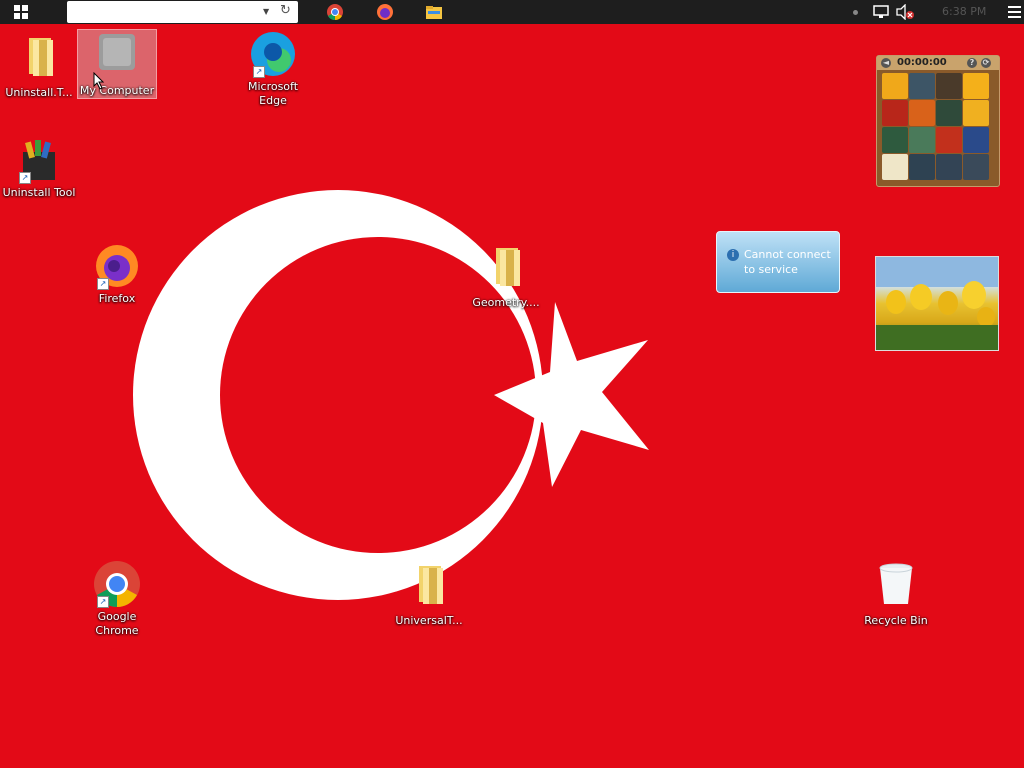 This screenshot has width=1024, height=768. What do you see at coordinates (1014, 13) in the screenshot?
I see `menu-icon` at bounding box center [1014, 13].